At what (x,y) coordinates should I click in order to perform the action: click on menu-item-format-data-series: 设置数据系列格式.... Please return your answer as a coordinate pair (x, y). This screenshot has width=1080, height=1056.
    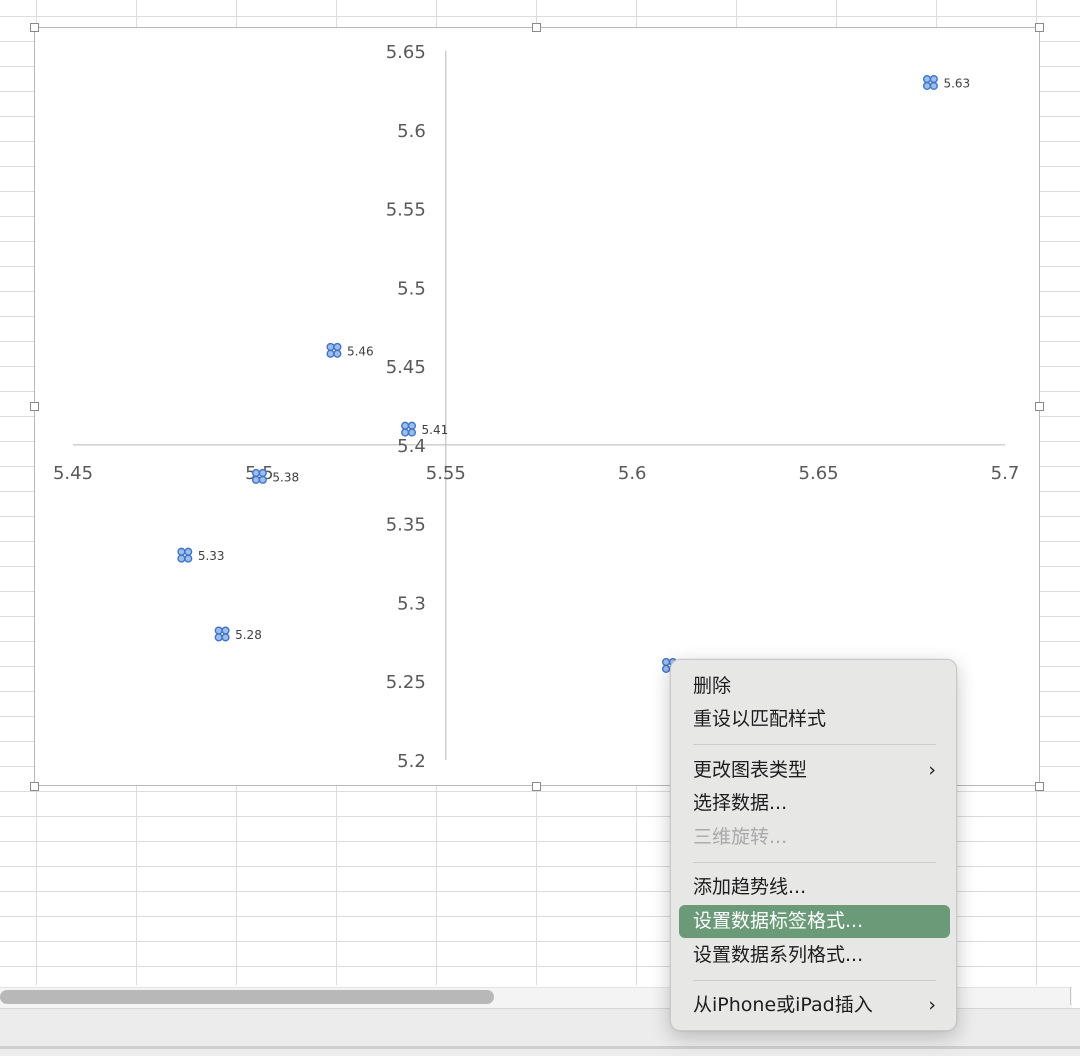
    Looking at the image, I should click on (814, 955).